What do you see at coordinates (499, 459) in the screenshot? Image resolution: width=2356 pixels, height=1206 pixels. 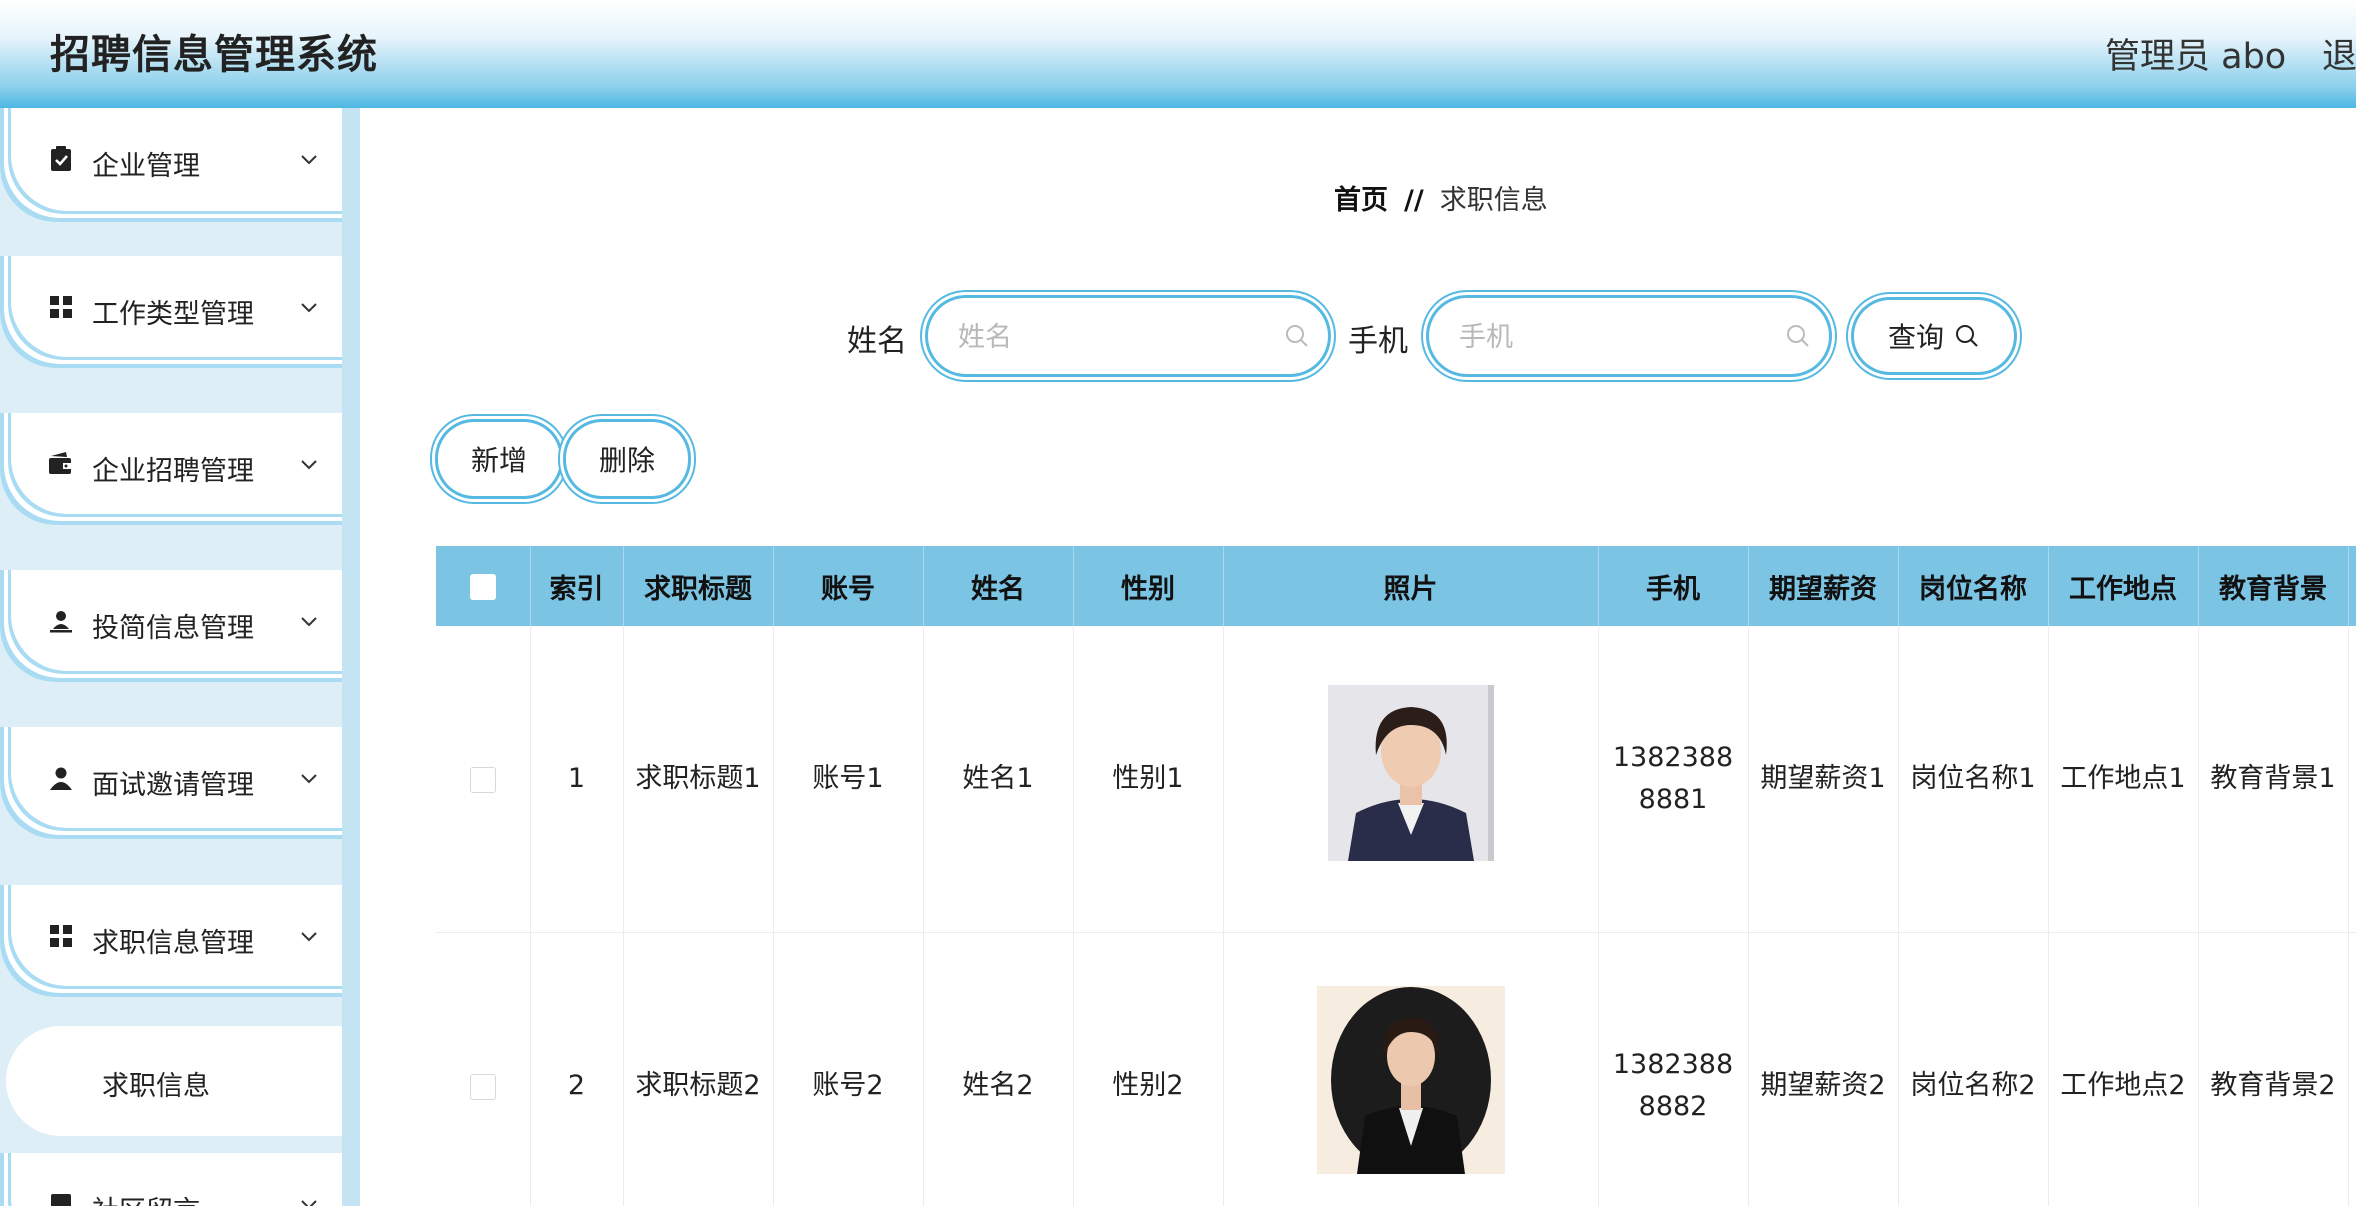 I see `add-button: 新增` at bounding box center [499, 459].